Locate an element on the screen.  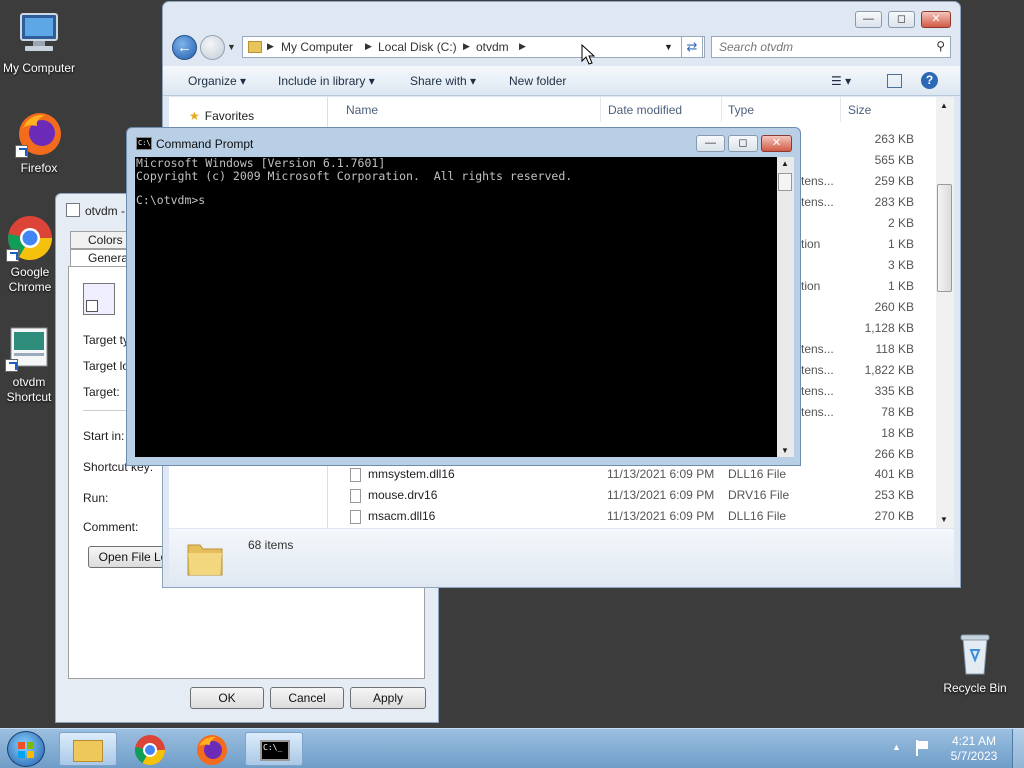
file-size: 259 KB is located at coordinates (894, 181).